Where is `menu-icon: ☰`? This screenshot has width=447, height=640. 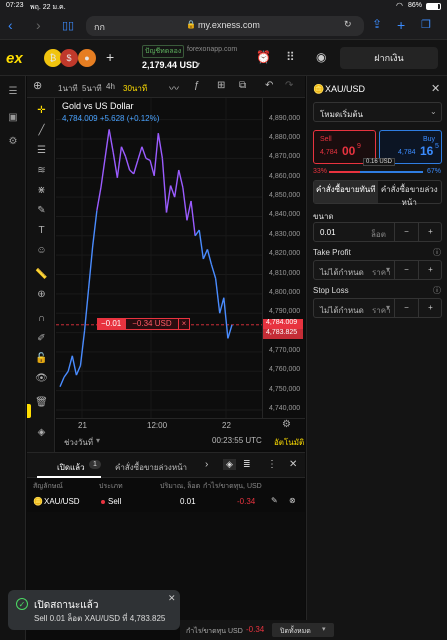 menu-icon: ☰ is located at coordinates (13, 92).